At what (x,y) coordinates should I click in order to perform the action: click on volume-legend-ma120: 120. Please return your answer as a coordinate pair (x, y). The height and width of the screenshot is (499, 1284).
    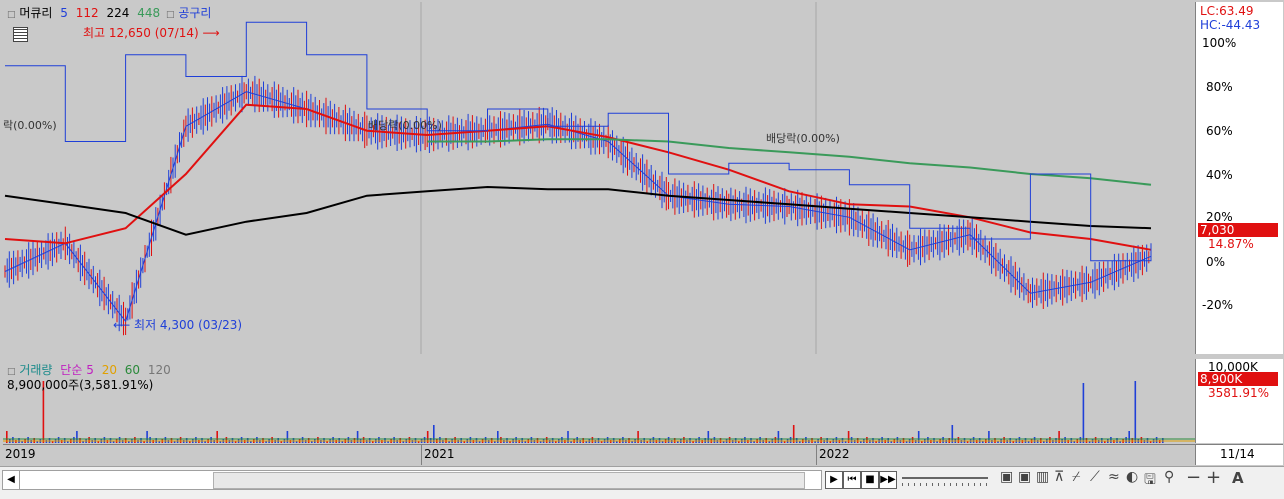
    Looking at the image, I should click on (159, 370).